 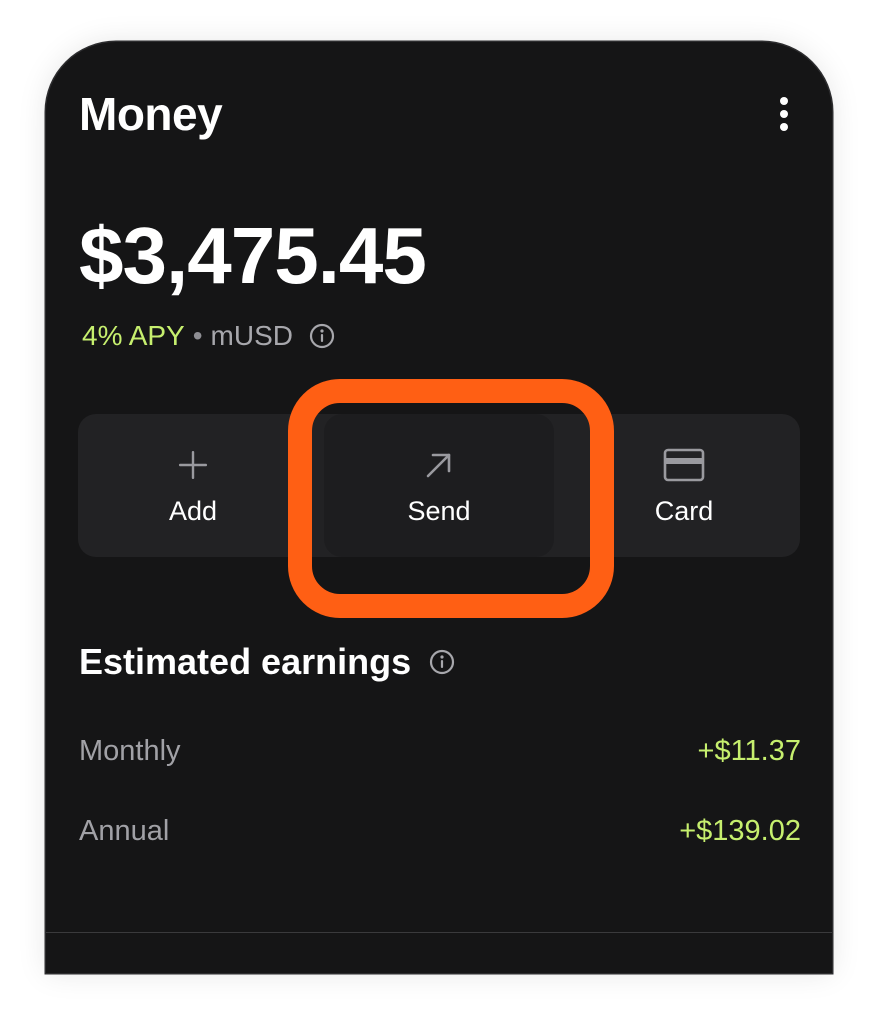 I want to click on action-bar: Add Send Card, so click(x=439, y=485).